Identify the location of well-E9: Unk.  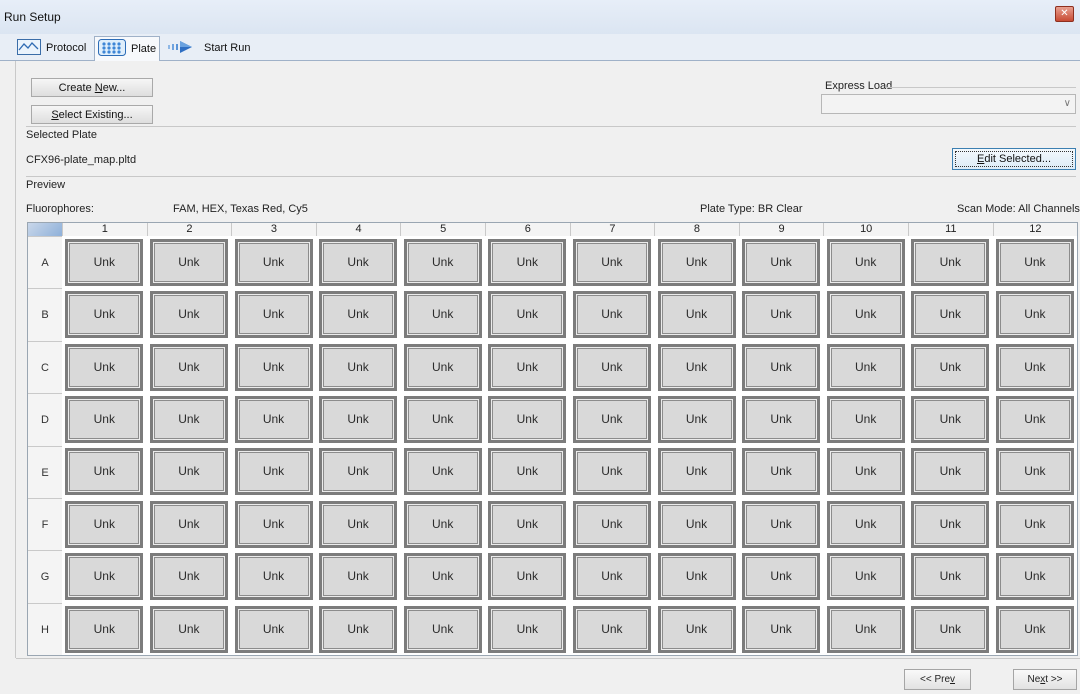
(781, 472).